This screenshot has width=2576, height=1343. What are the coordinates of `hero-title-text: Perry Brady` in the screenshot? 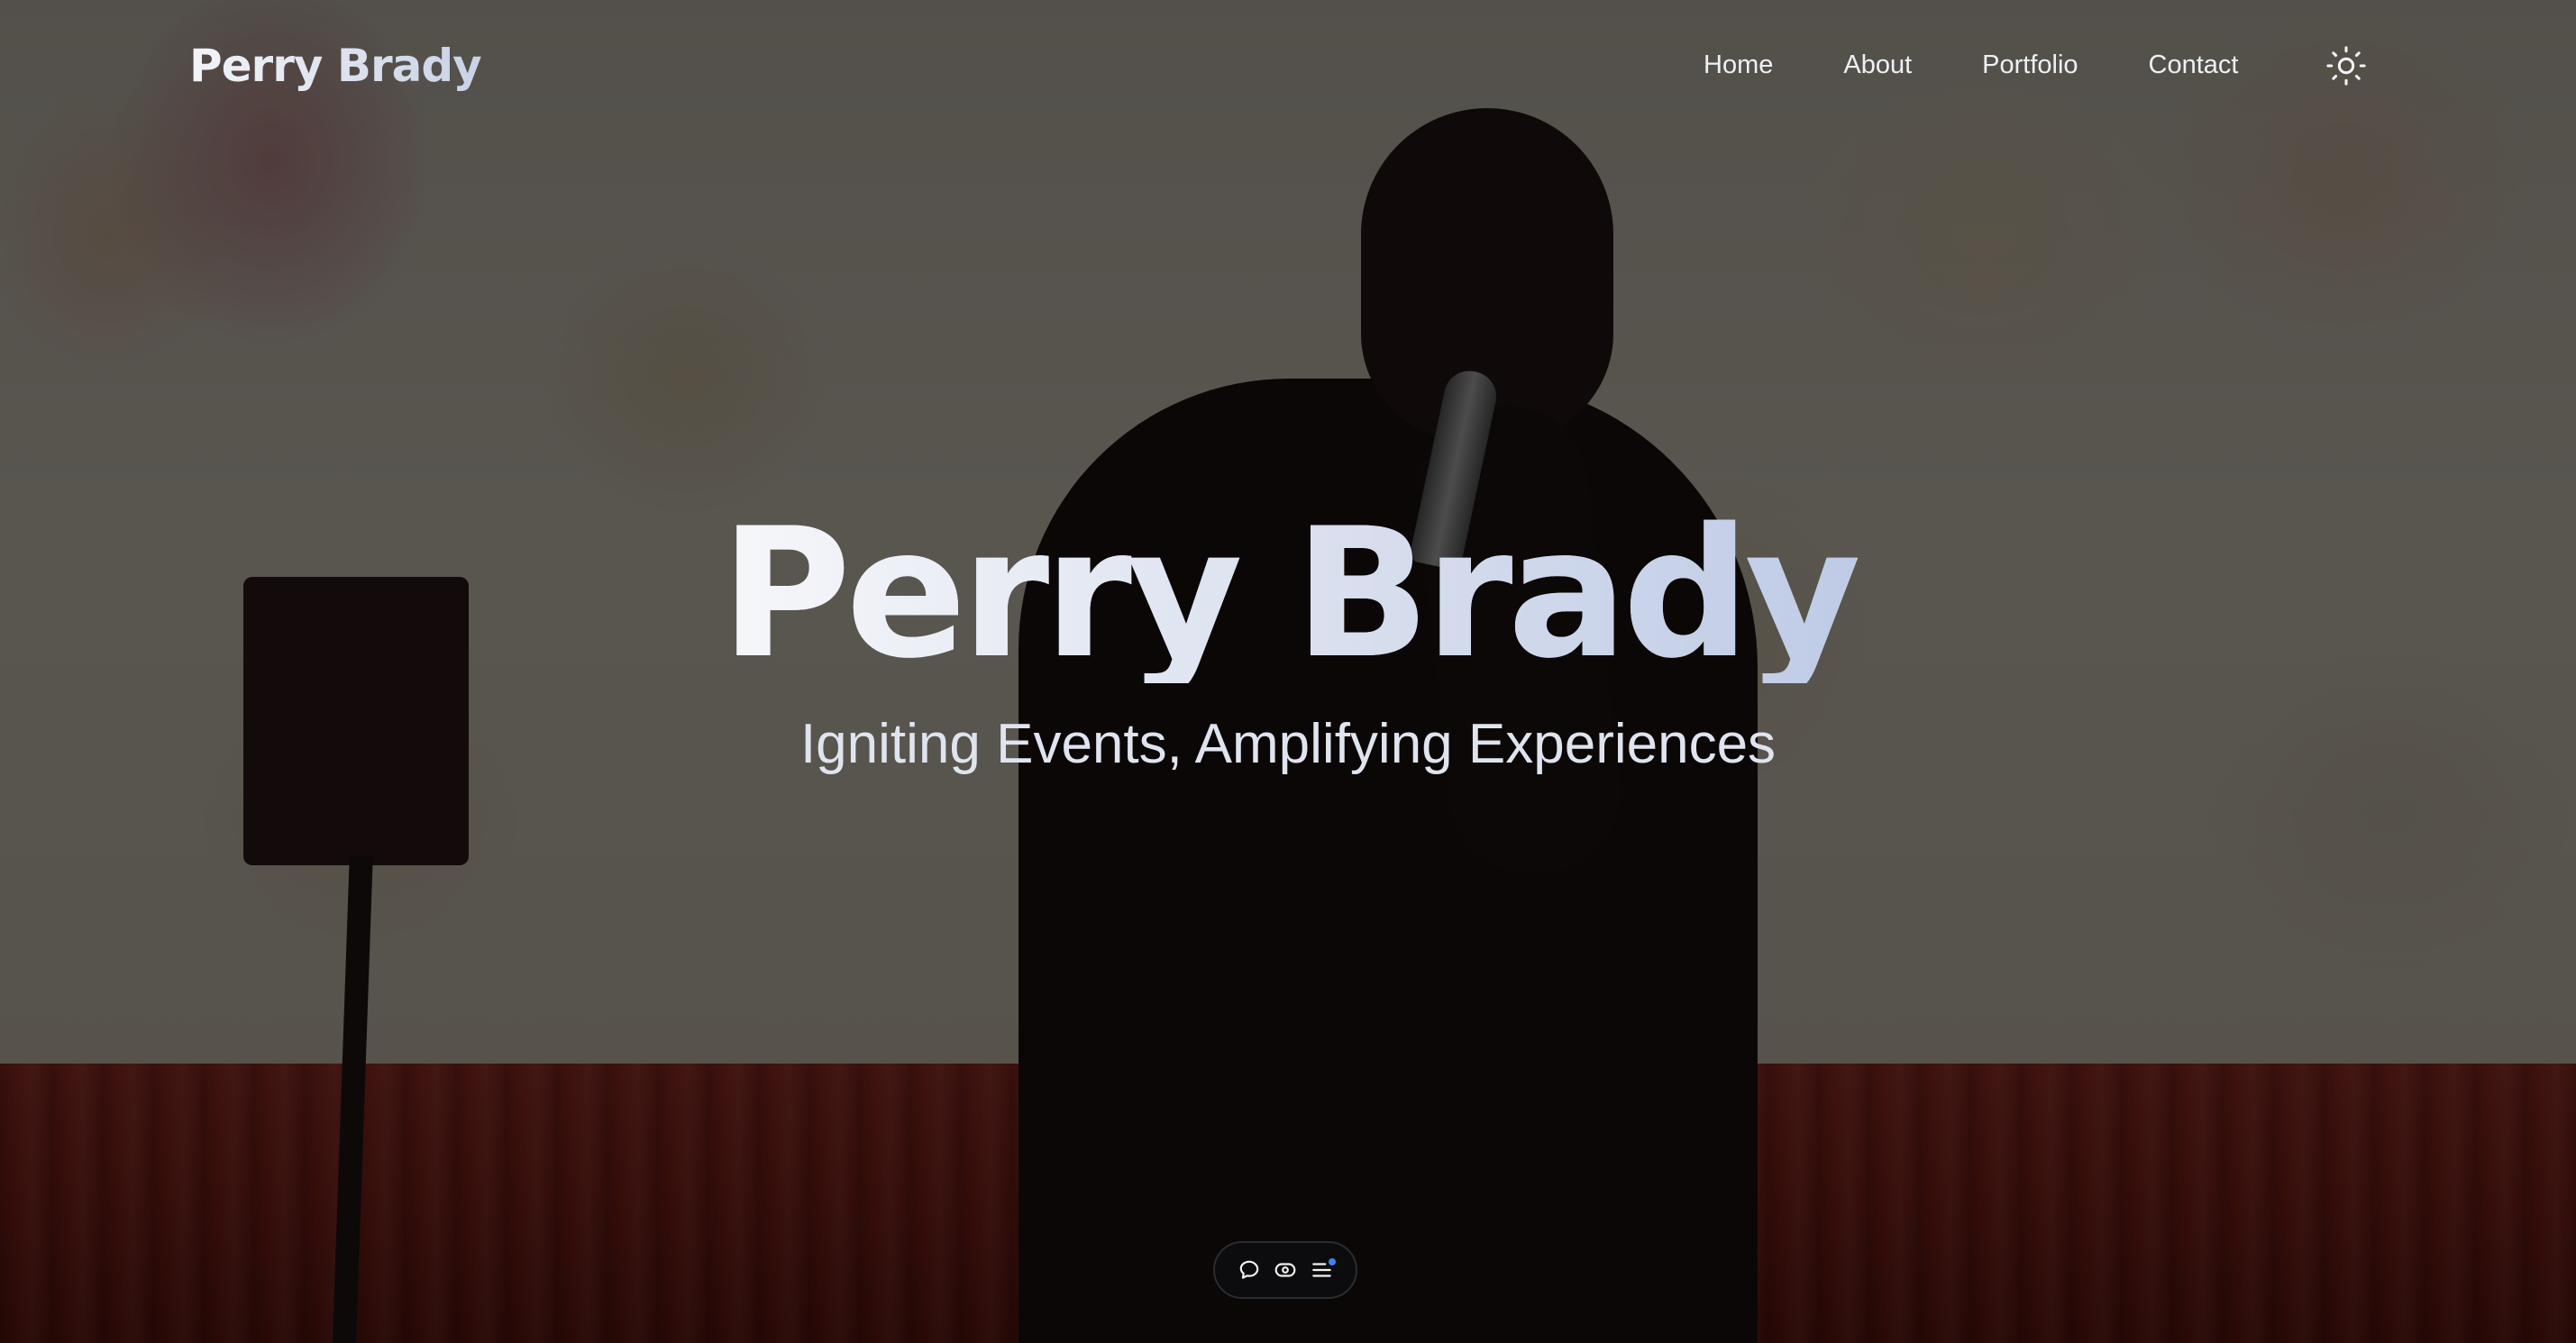 It's located at (1290, 593).